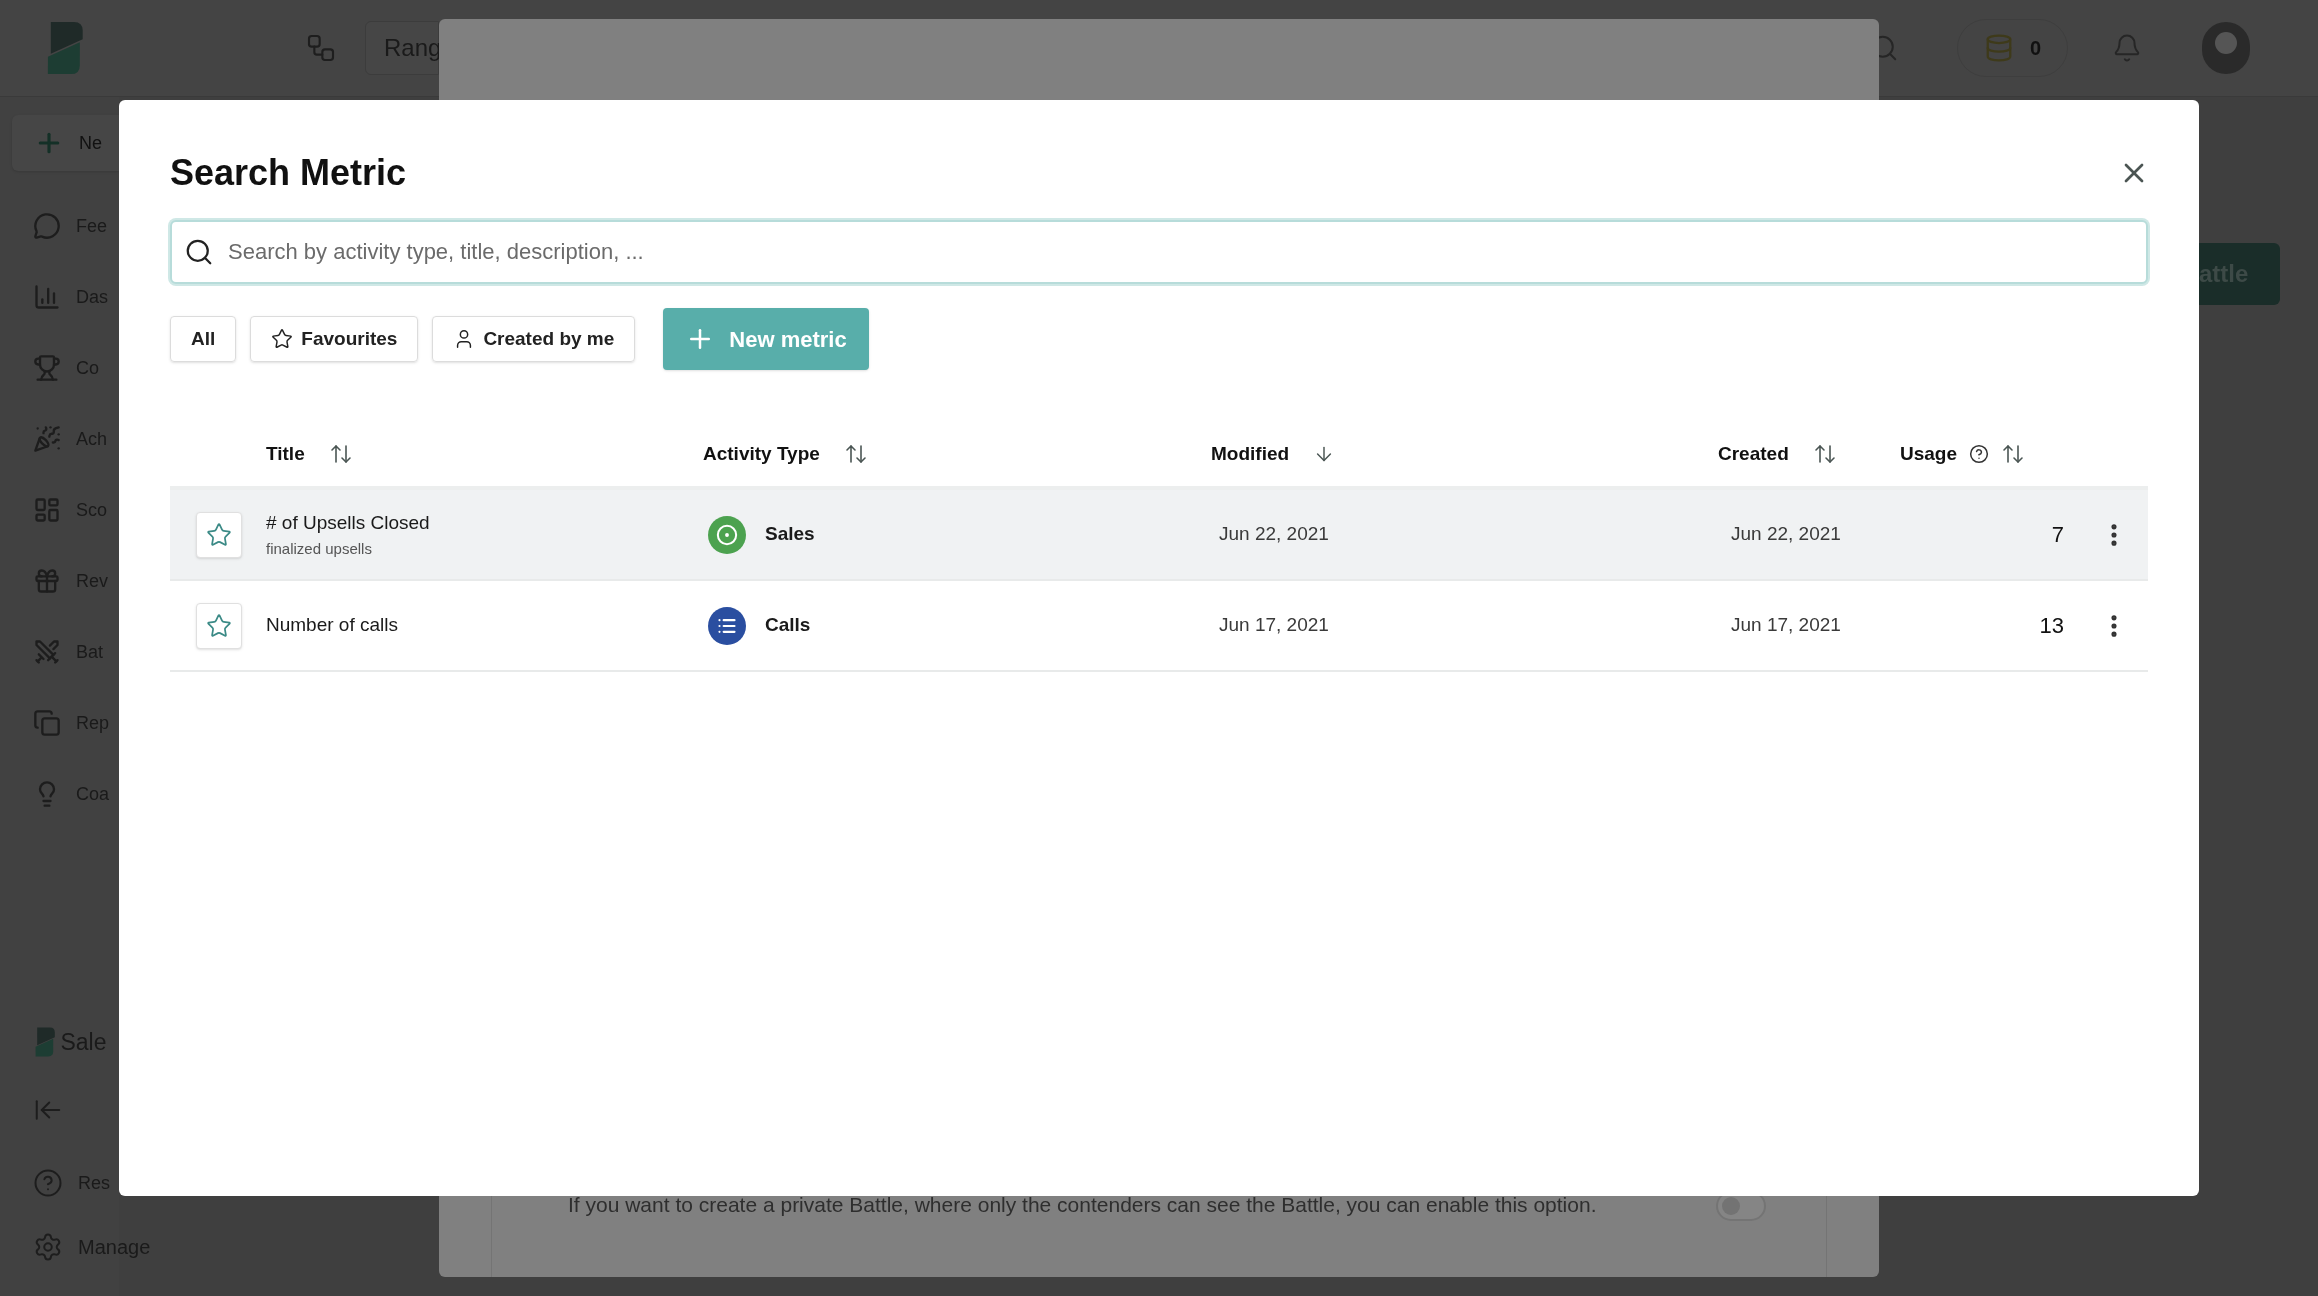 This screenshot has height=1296, width=2318. What do you see at coordinates (348, 523) in the screenshot?
I see `metric-title: # of Upsells Closed` at bounding box center [348, 523].